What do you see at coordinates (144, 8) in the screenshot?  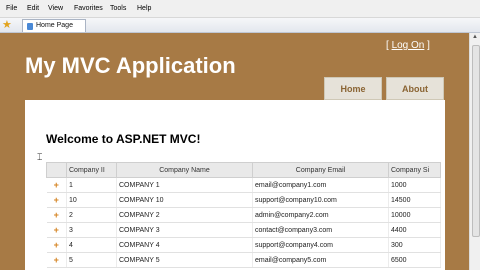 I see `menu-help: Help` at bounding box center [144, 8].